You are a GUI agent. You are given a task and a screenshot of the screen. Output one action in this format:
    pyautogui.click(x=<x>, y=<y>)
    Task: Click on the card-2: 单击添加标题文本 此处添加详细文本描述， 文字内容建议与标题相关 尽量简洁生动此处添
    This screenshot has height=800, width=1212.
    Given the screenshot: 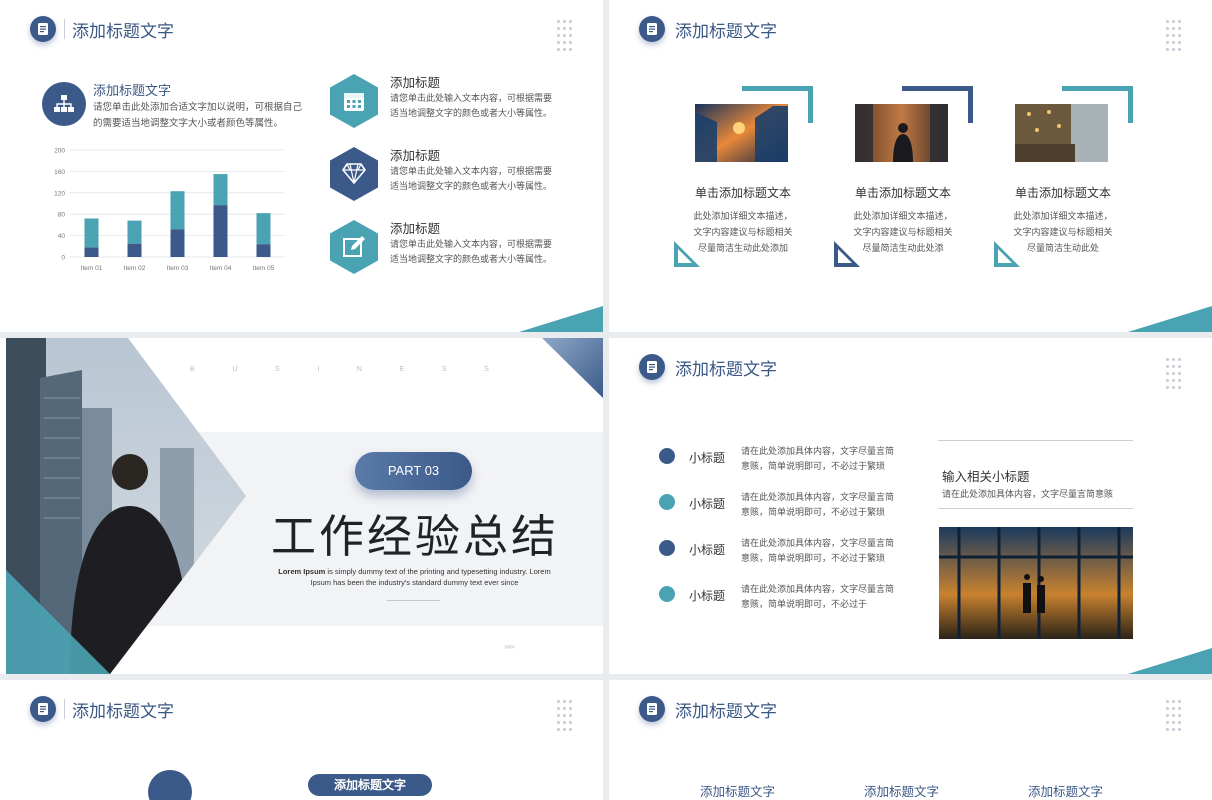 What is the action you would take?
    pyautogui.click(x=903, y=181)
    